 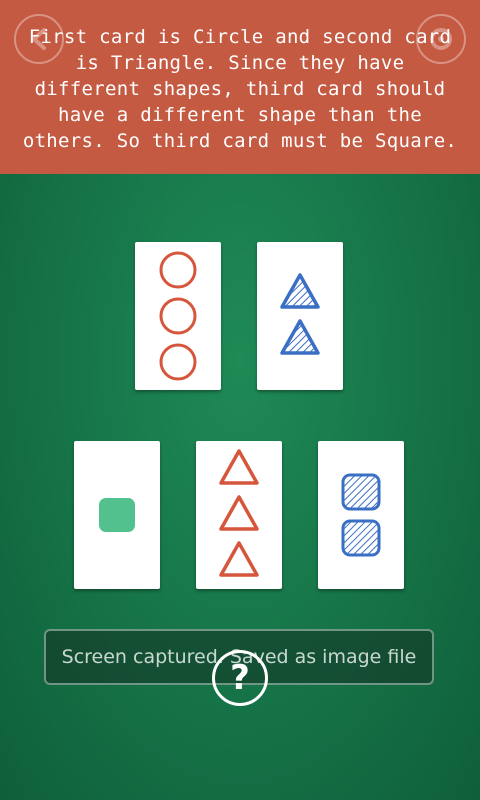 I want to click on help-button: ?, so click(x=240, y=678).